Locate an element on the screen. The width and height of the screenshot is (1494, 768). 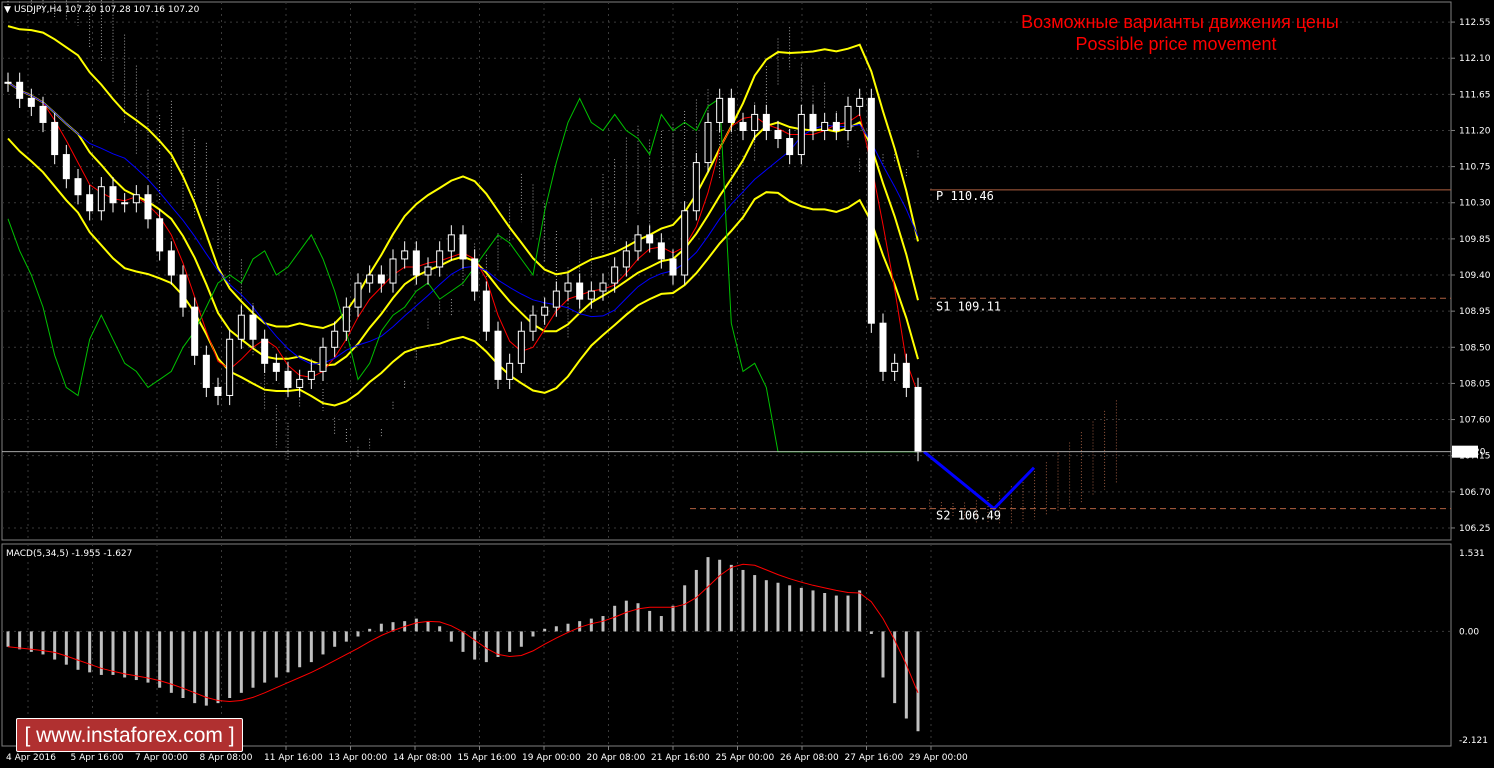
y-tick-label: 107.60 is located at coordinates (1475, 421).